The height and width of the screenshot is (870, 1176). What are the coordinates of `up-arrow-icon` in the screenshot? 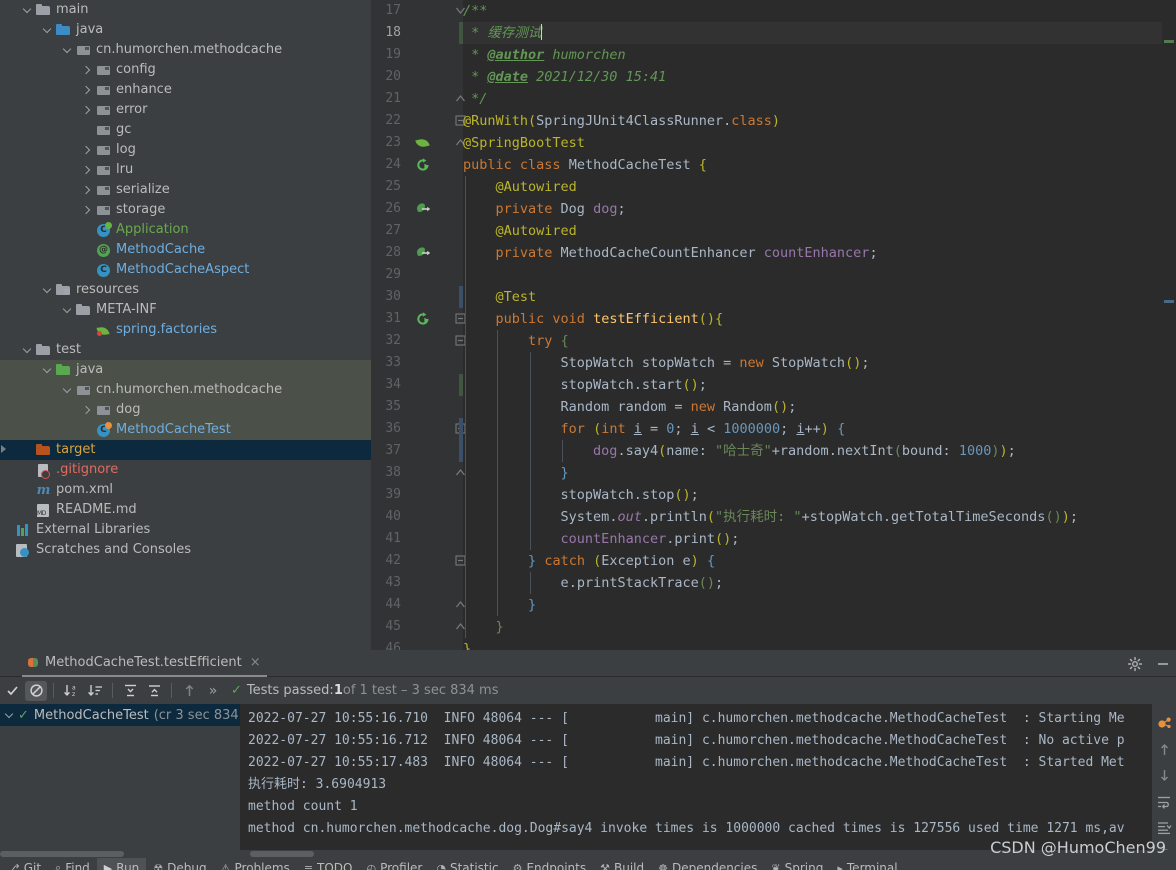 It's located at (1164, 749).